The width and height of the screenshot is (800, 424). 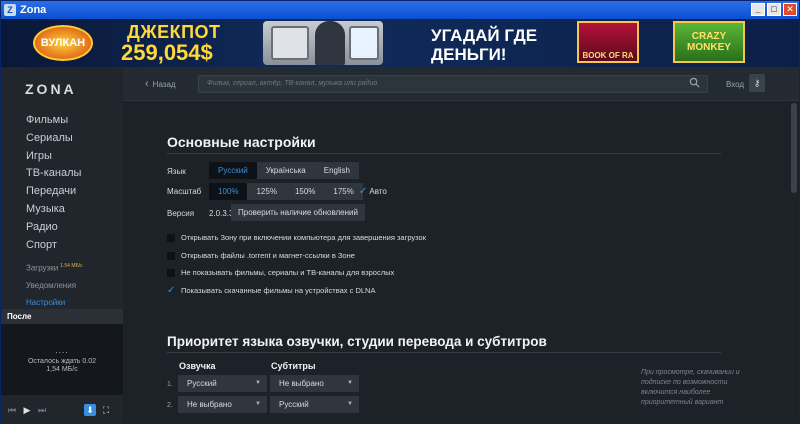 I want to click on maximize-button: □, so click(x=774, y=9).